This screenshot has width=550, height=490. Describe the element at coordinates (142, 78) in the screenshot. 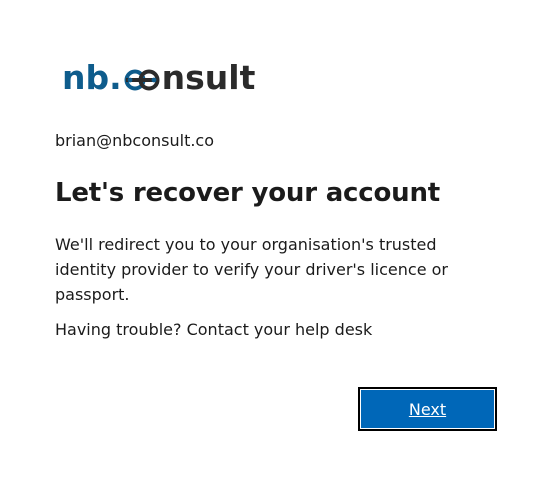

I see `linked-rings-icon` at that location.